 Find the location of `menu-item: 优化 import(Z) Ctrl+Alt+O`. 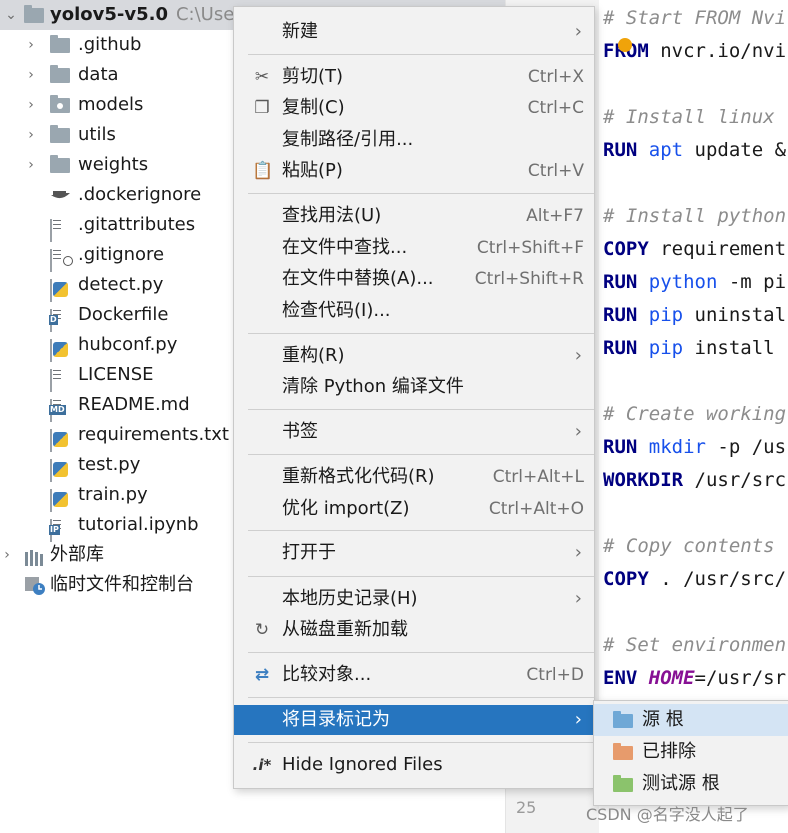

menu-item: 优化 import(Z) Ctrl+Alt+O is located at coordinates (414, 509).